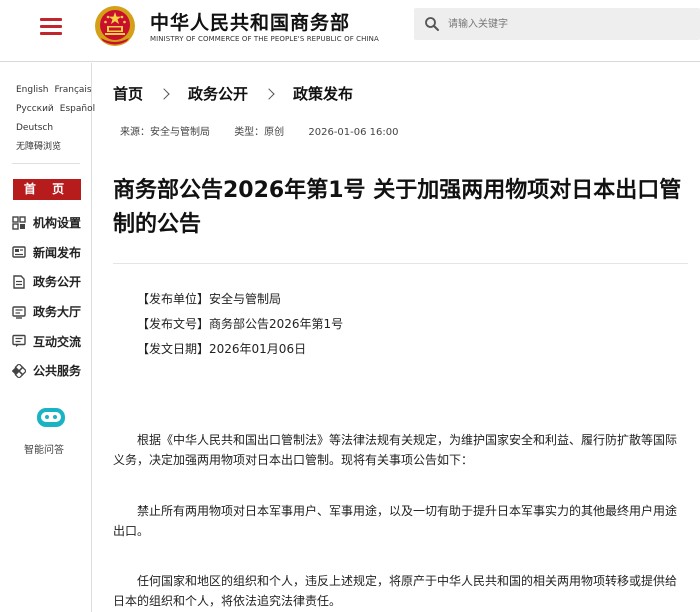 The width and height of the screenshot is (700, 612). I want to click on chat-icon, so click(19, 341).